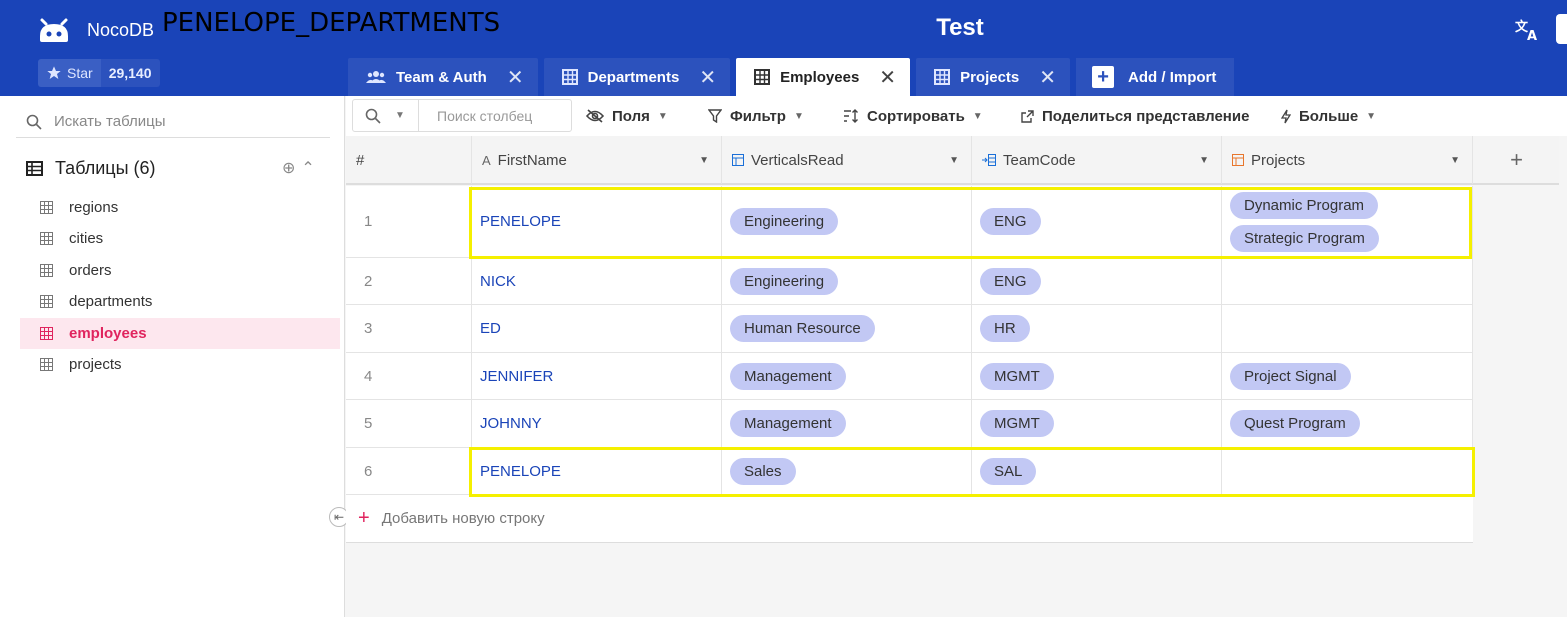 The image size is (1567, 617). I want to click on column-header-projects: Projects ▼, so click(1347, 160).